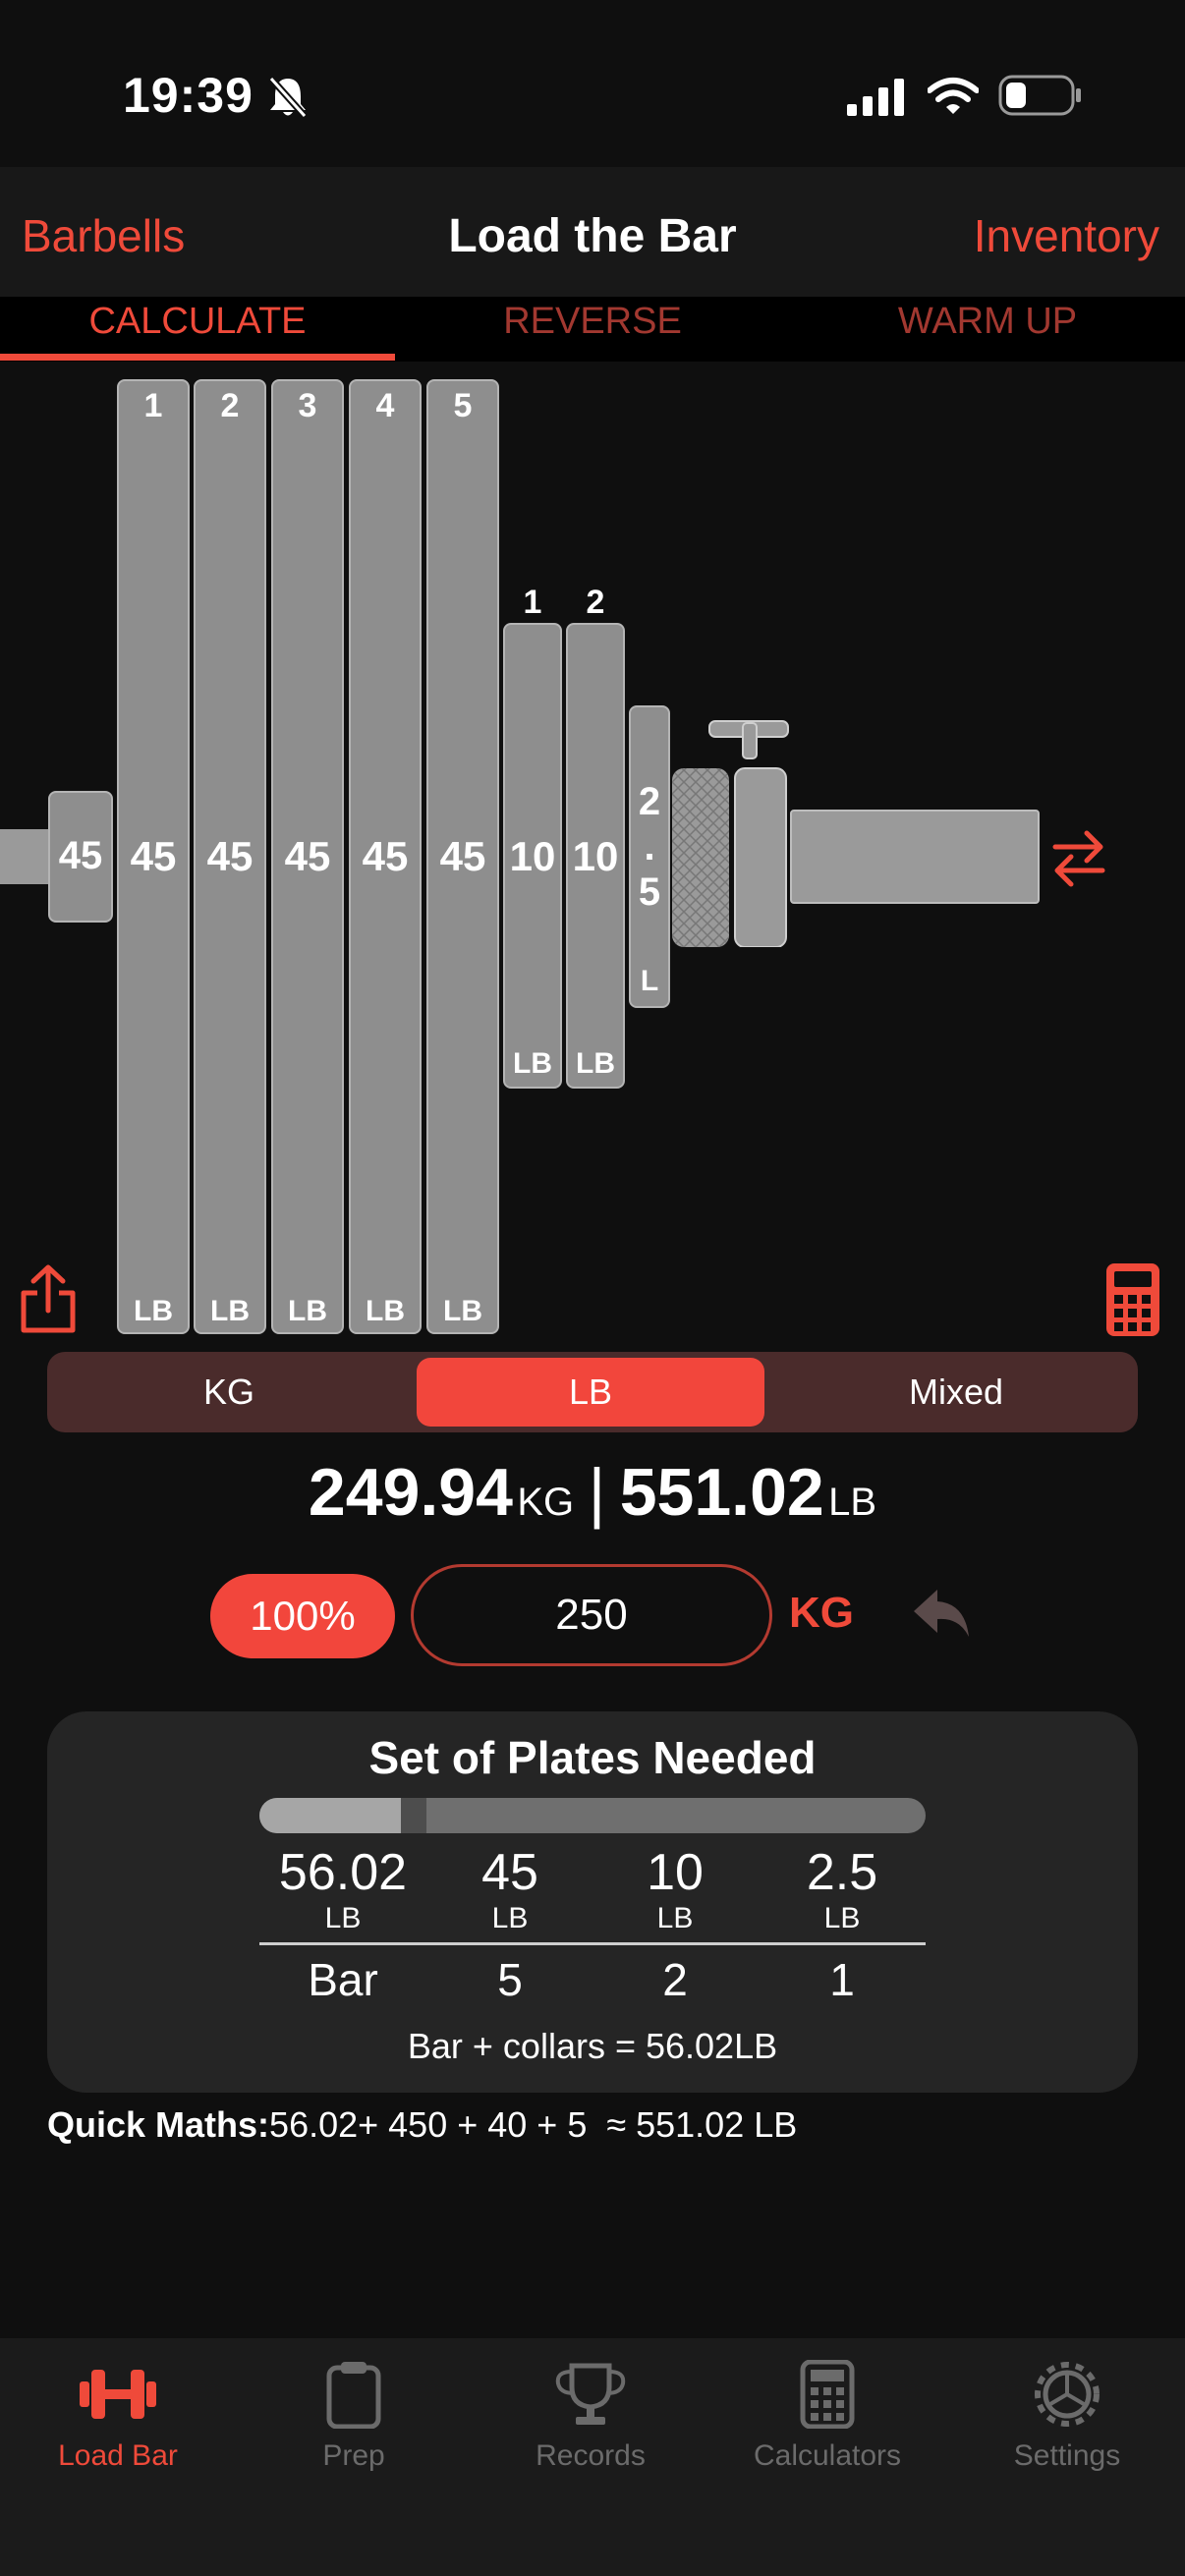  I want to click on trophy-icon, so click(591, 2394).